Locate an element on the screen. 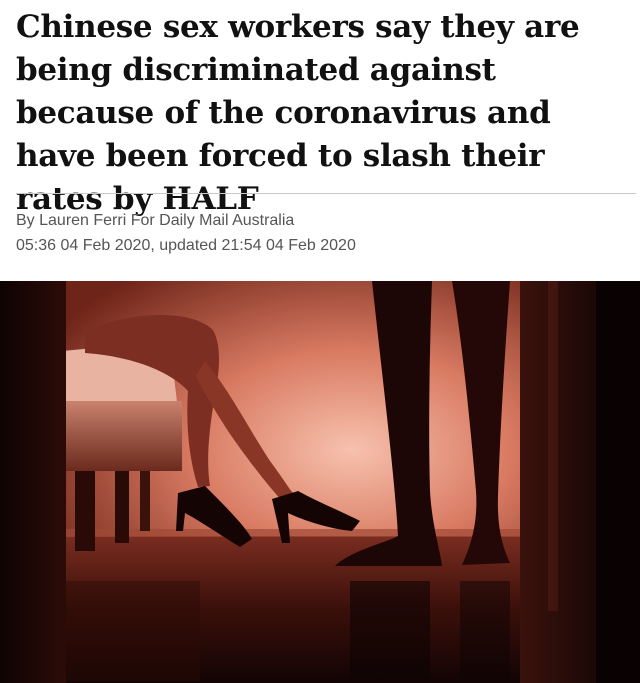  byline: By Lauren Ferri For Daily Mail Australia is located at coordinates (155, 220).